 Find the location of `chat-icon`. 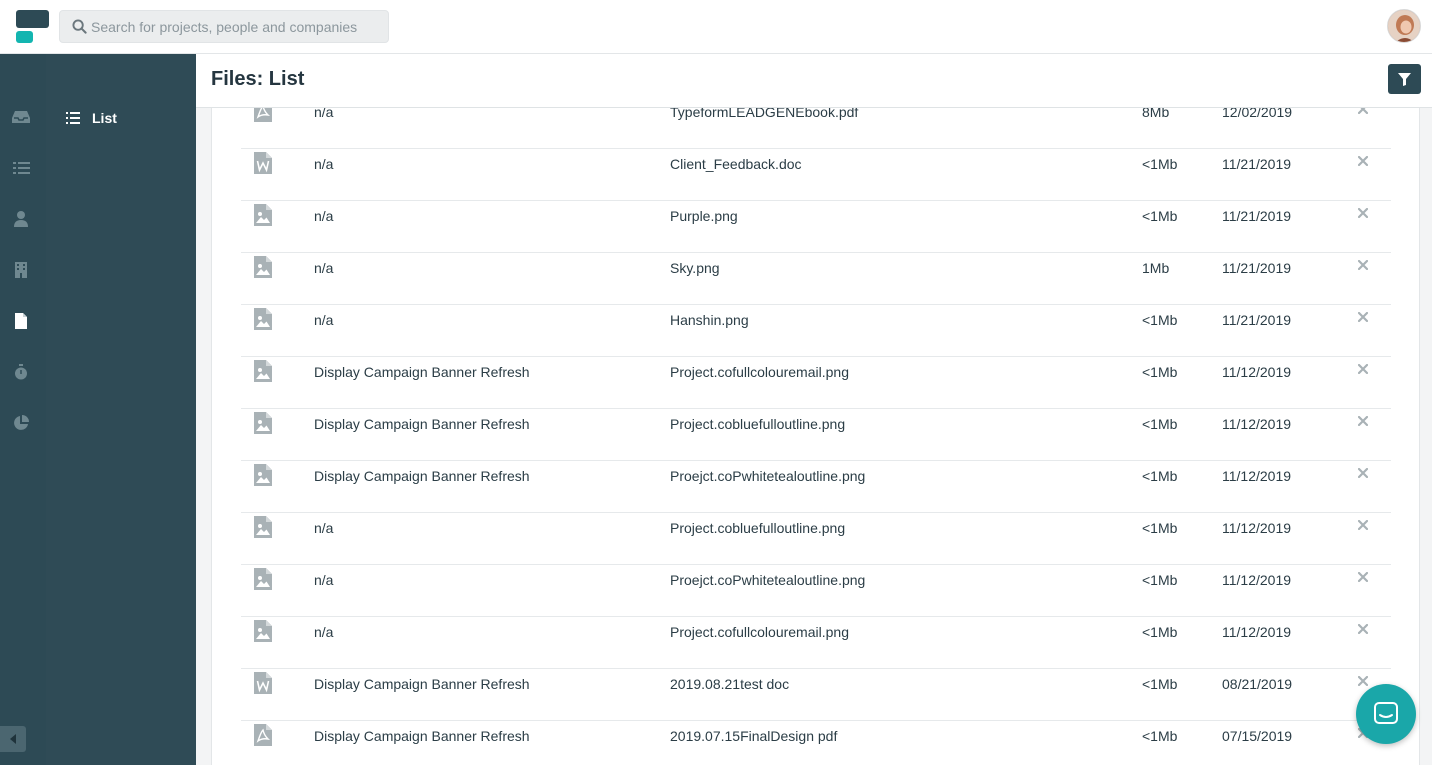

chat-icon is located at coordinates (1386, 713).